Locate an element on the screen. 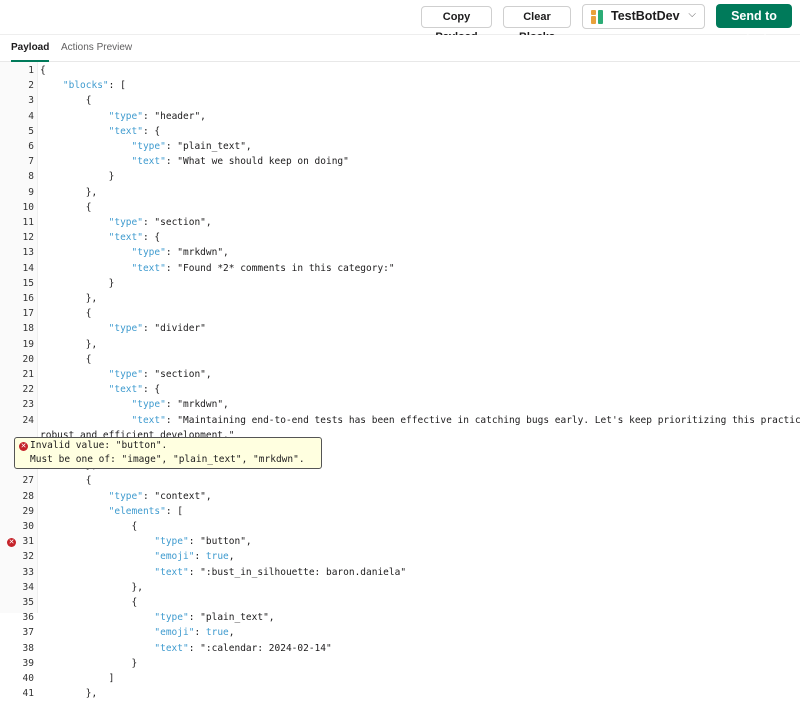  line-number: 1 is located at coordinates (31, 70).